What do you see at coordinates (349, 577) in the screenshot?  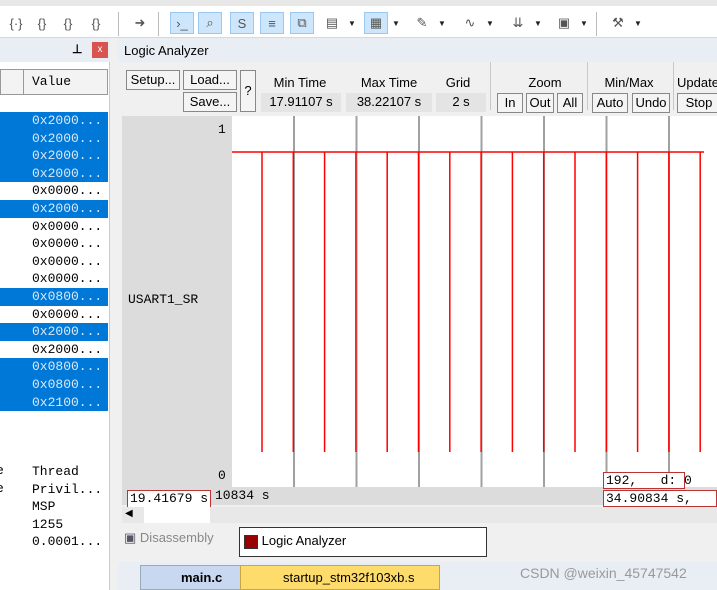 I see `tab-label: startup_stm32f103xb.s` at bounding box center [349, 577].